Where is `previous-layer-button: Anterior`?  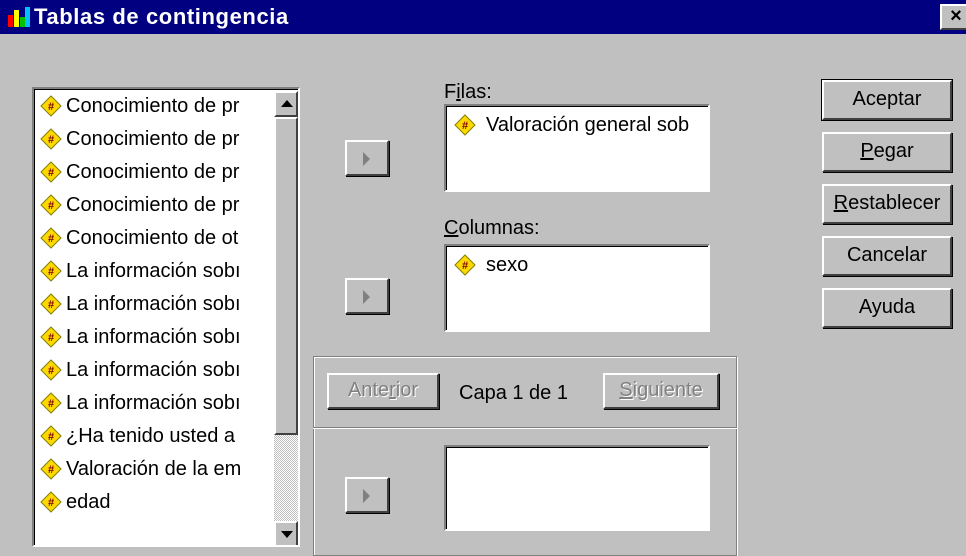
previous-layer-button: Anterior is located at coordinates (383, 391).